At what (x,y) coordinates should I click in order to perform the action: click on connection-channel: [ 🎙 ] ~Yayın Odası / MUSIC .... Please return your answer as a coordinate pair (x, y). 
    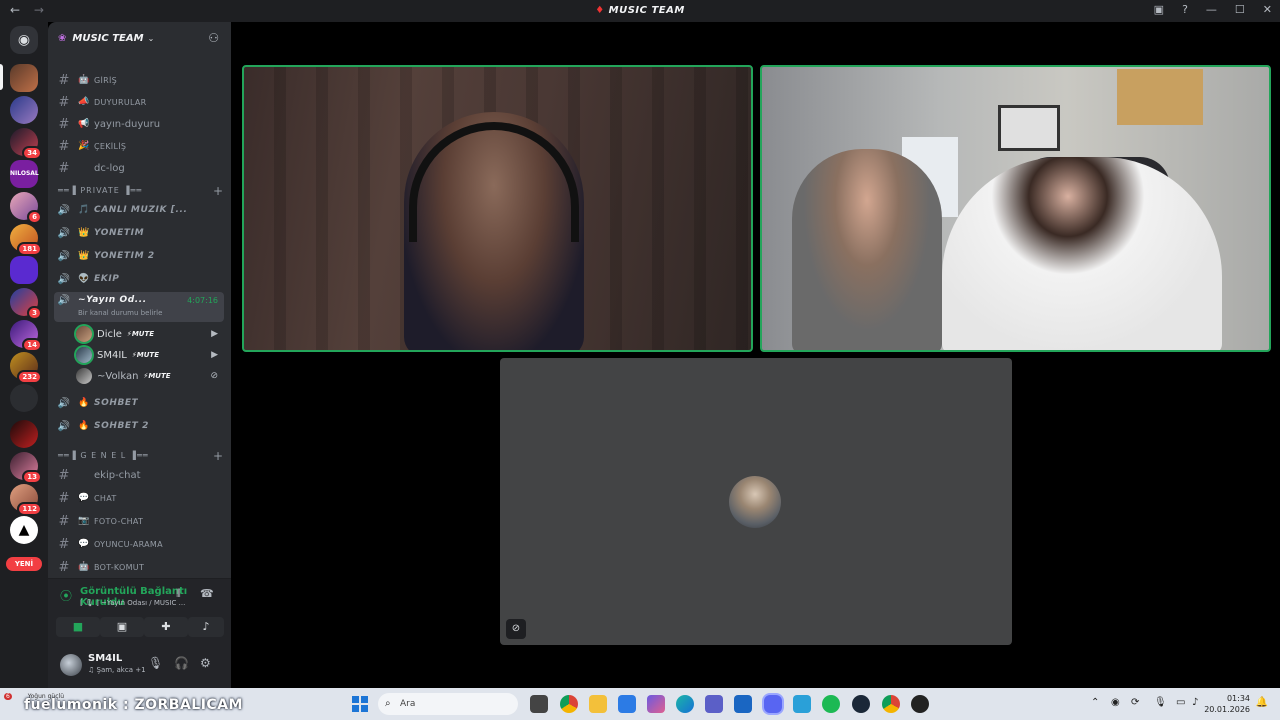
    Looking at the image, I should click on (132, 603).